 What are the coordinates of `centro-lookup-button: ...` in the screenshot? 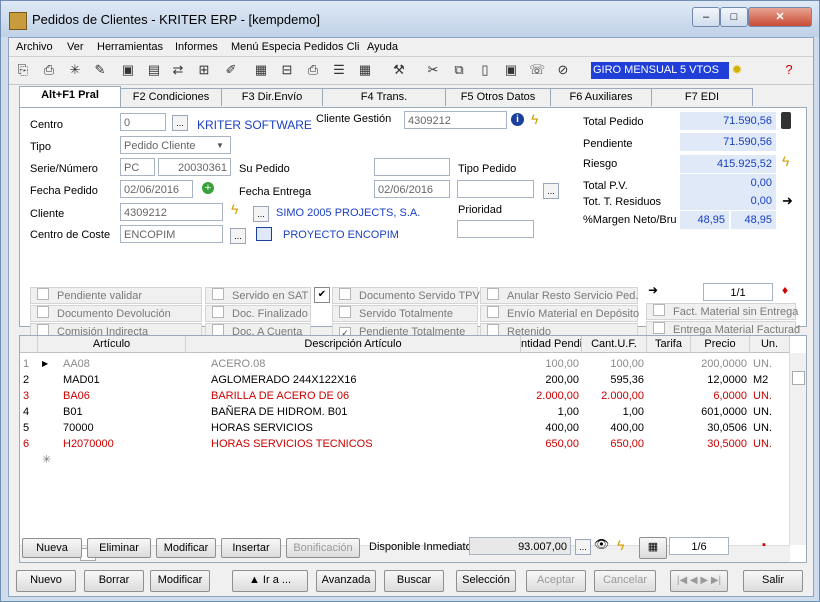 It's located at (180, 123).